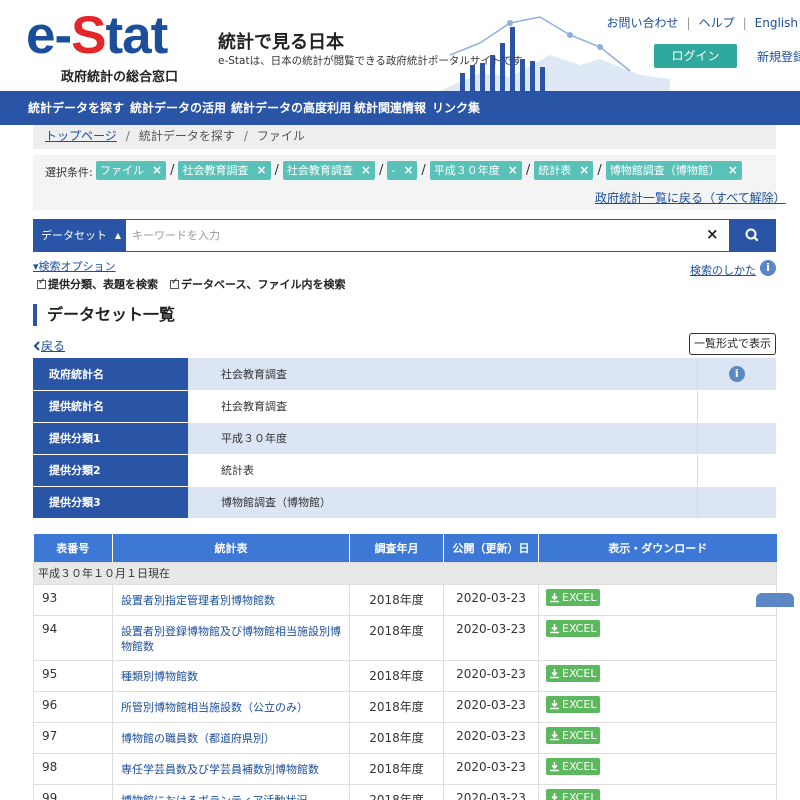 This screenshot has height=800, width=800. Describe the element at coordinates (231, 676) in the screenshot. I see `table-name-link: 種類別博物館数` at that location.